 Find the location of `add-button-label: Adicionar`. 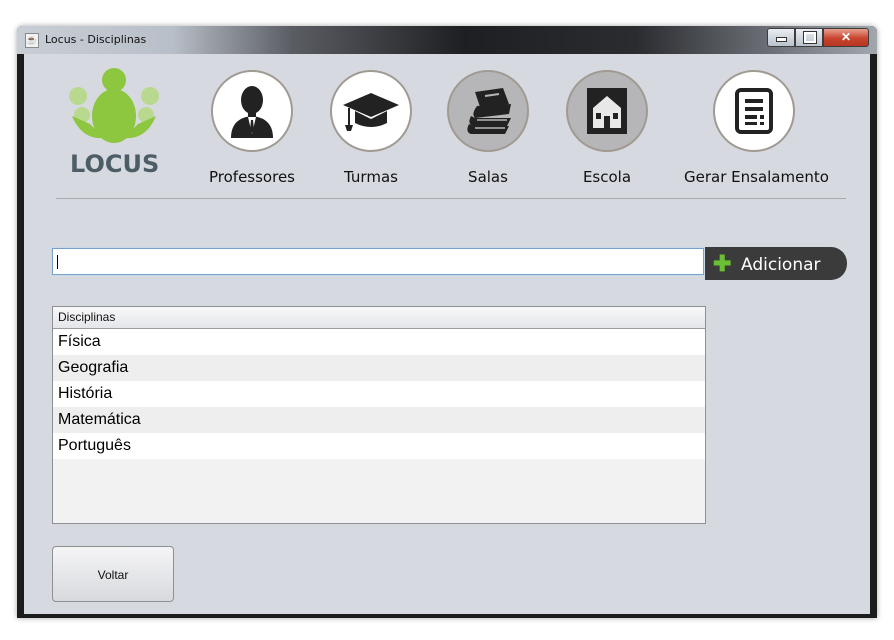

add-button-label: Adicionar is located at coordinates (781, 265).